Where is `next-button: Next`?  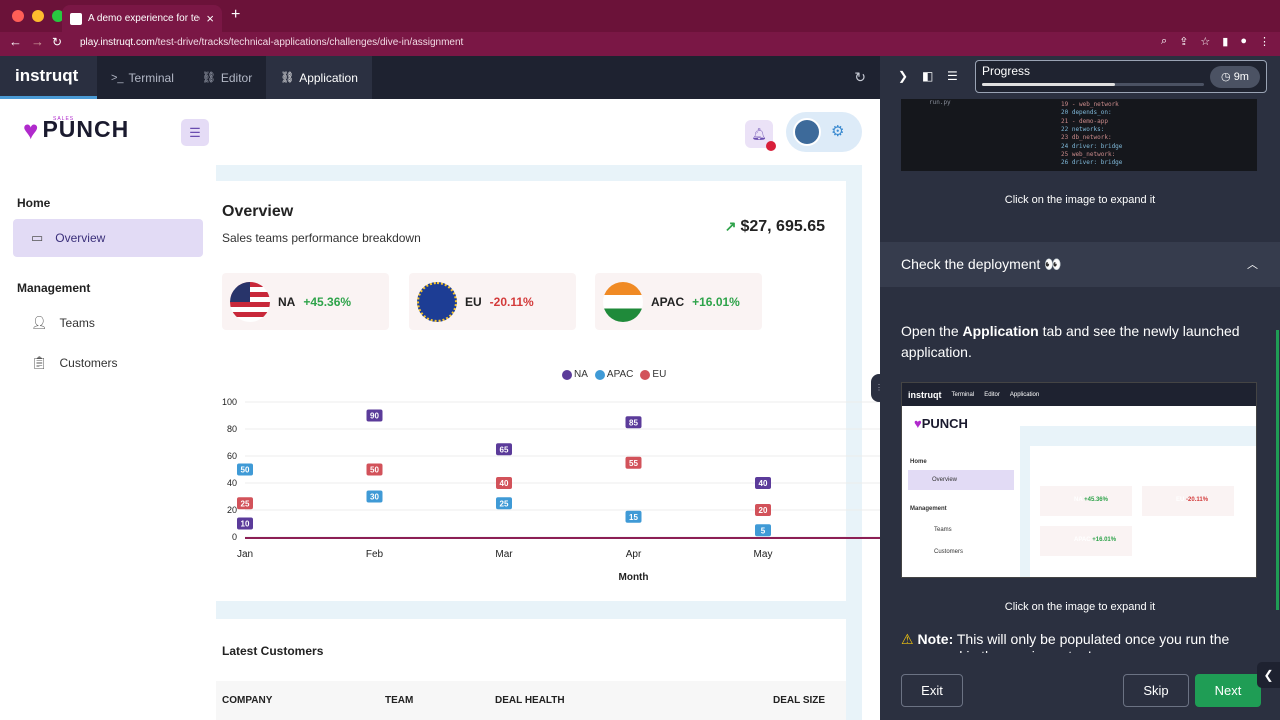
next-button: Next is located at coordinates (1228, 690).